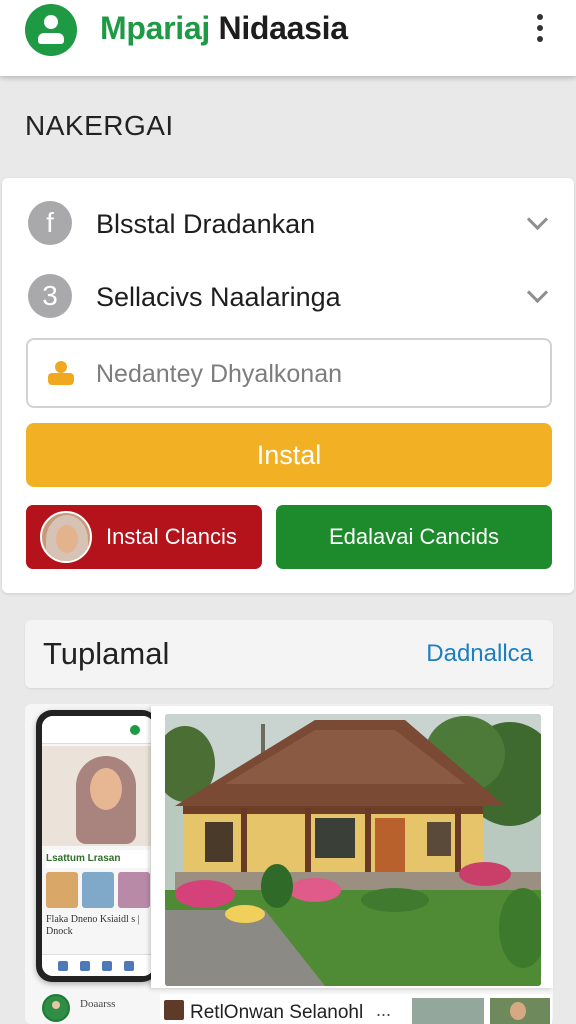  Describe the element at coordinates (50, 296) in the screenshot. I see `row-badge-icon: 3` at that location.